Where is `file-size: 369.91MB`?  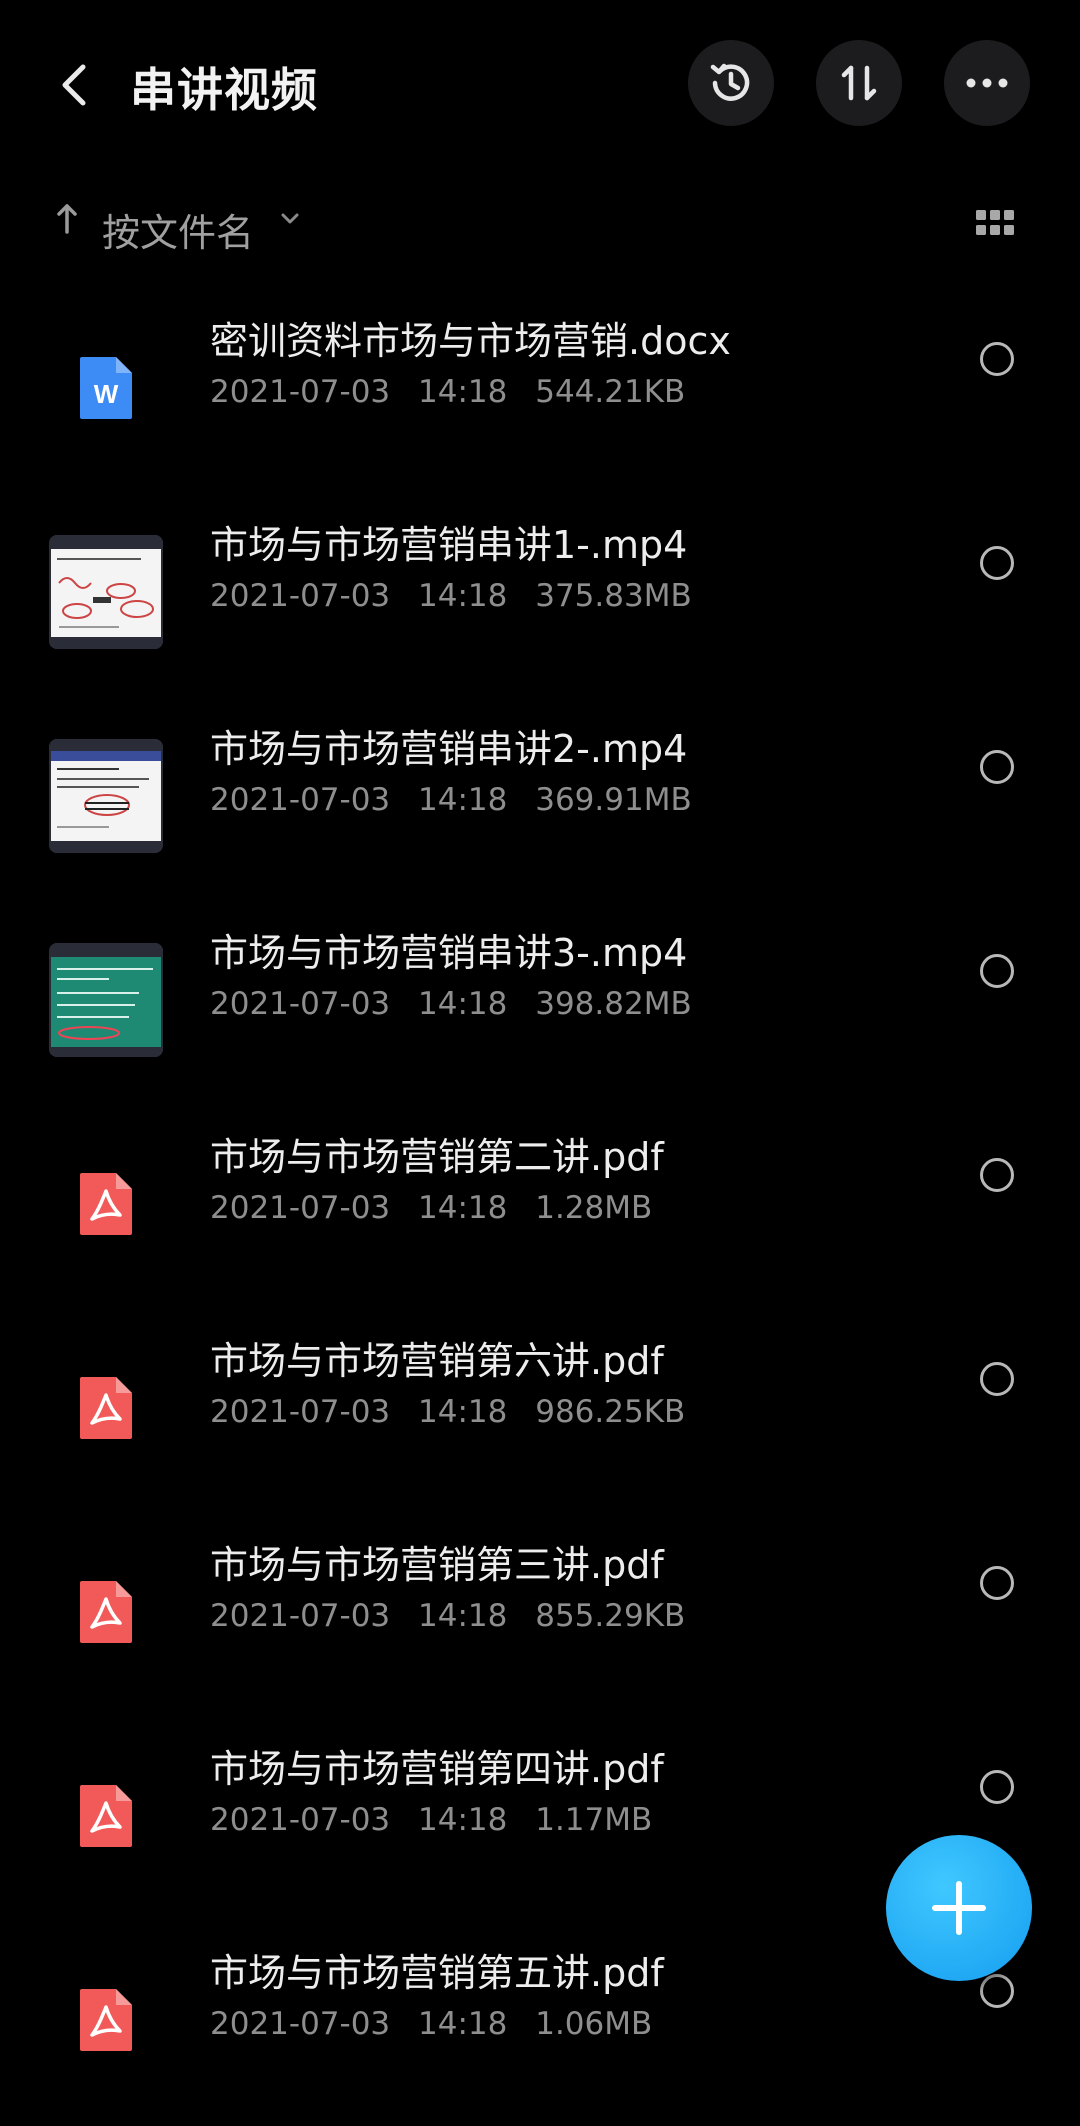
file-size: 369.91MB is located at coordinates (613, 800).